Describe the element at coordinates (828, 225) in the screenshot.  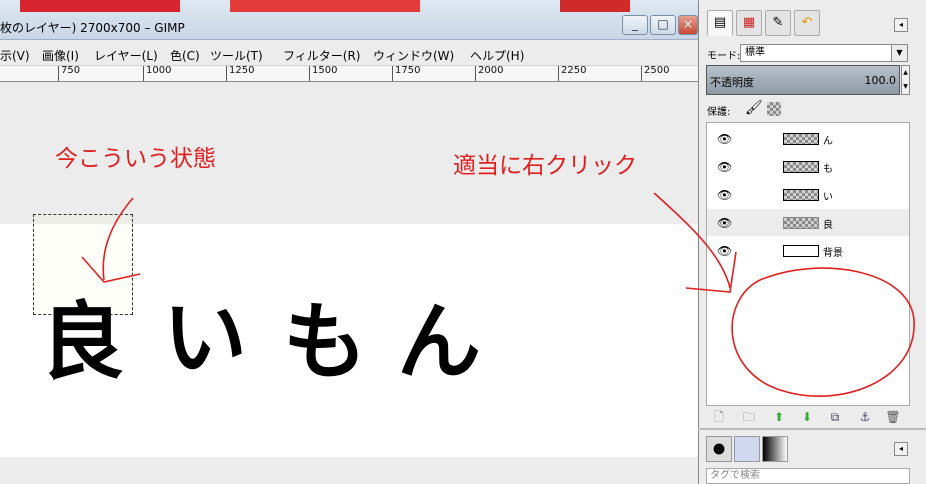
I see `layer-name: 良` at that location.